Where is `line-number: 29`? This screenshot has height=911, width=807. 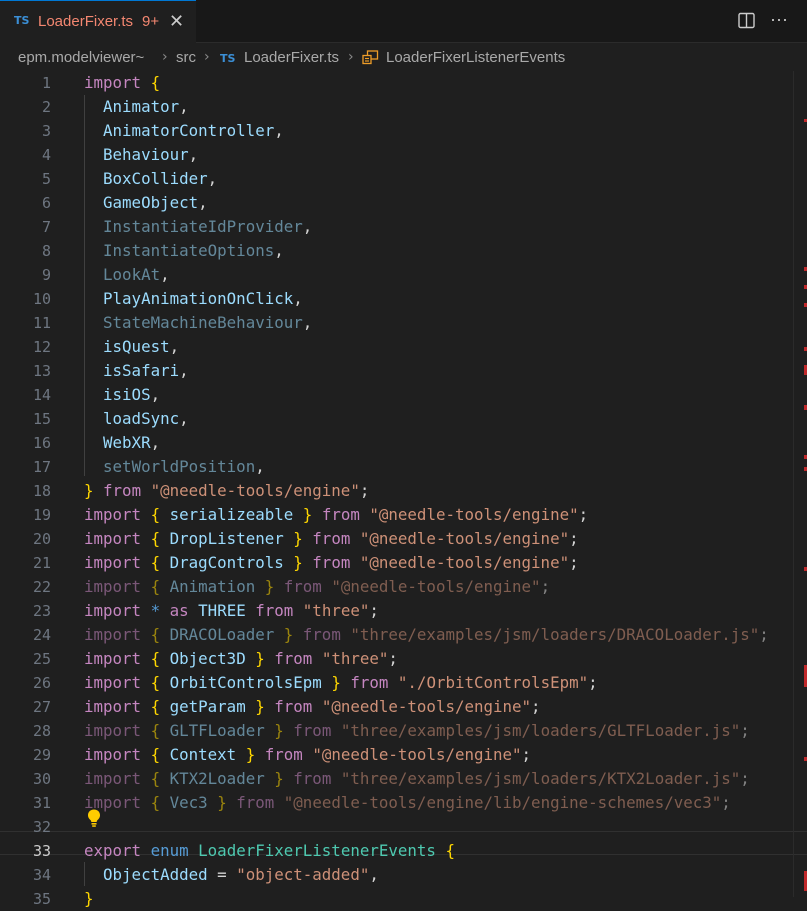
line-number: 29 is located at coordinates (41, 755).